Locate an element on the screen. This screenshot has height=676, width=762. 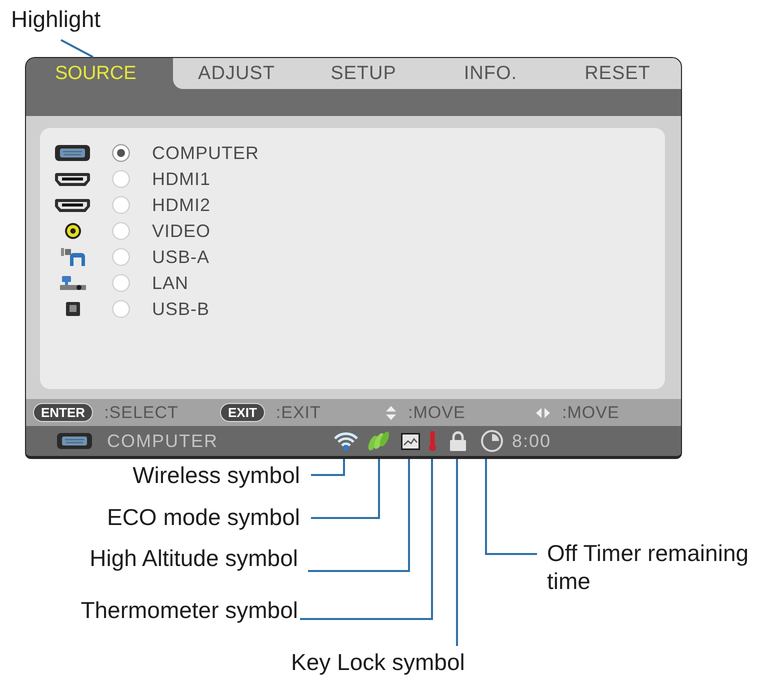
thermometer-icon is located at coordinates (432, 441).